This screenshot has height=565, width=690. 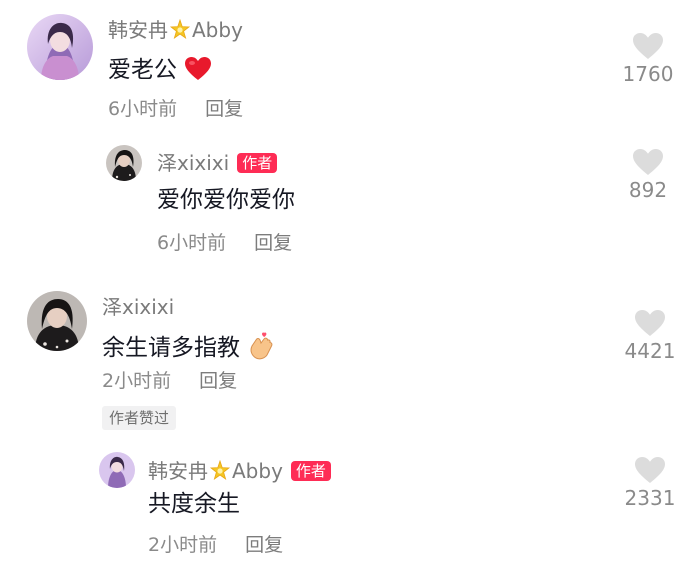 I want to click on reply-text: 共度余生, so click(x=194, y=504).